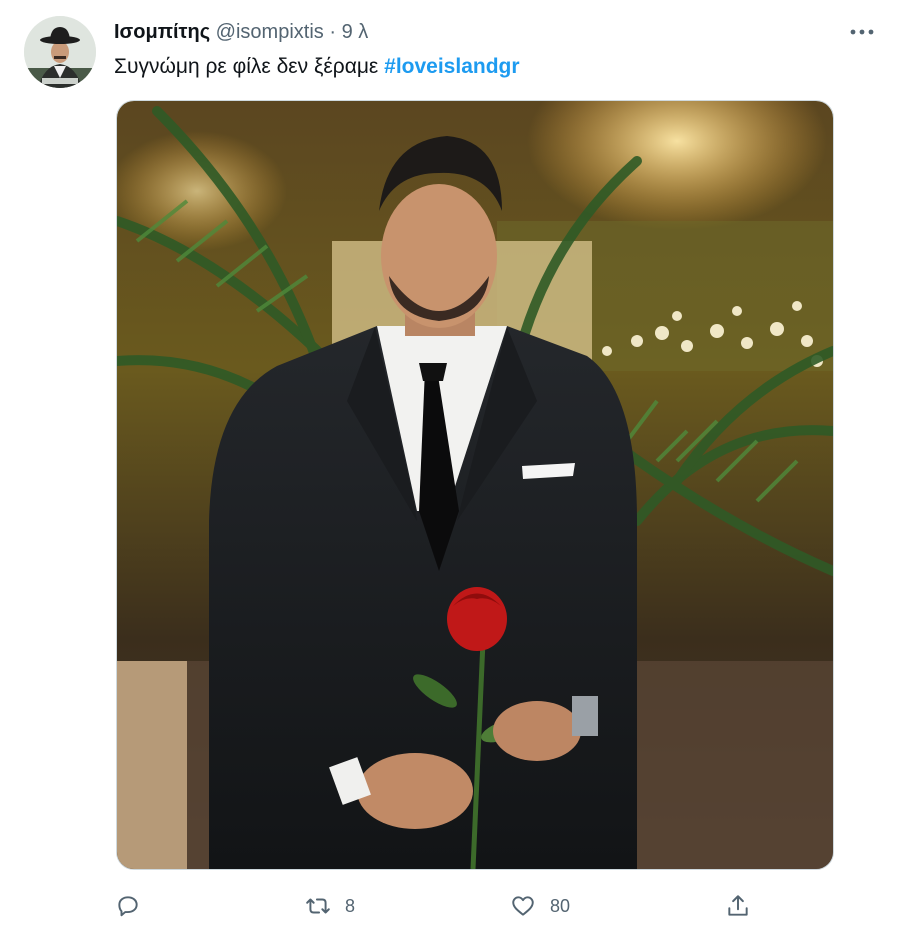 Image resolution: width=900 pixels, height=936 pixels. I want to click on tweet-actions: 8 80, so click(450, 906).